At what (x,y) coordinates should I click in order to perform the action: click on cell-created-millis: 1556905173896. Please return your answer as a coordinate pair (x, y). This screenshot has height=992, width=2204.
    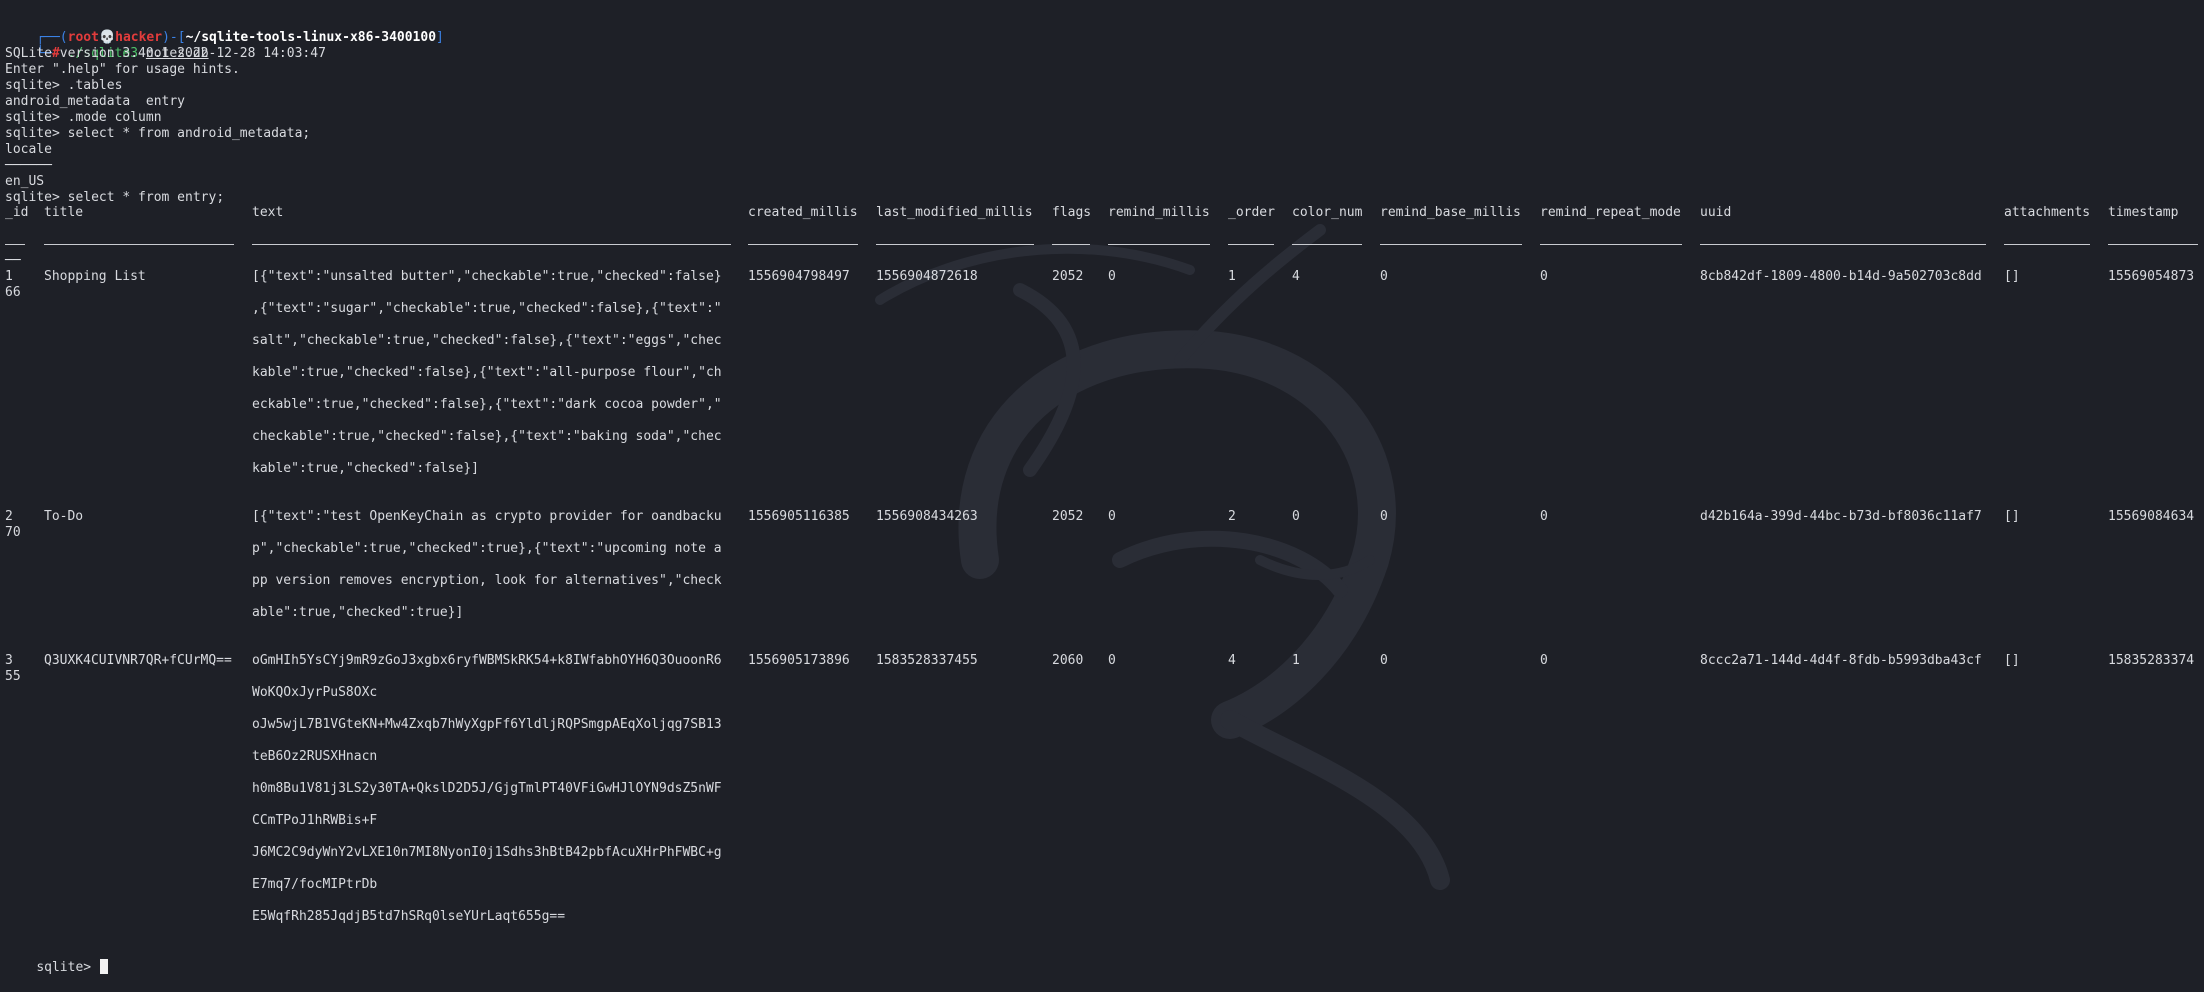
    Looking at the image, I should click on (799, 660).